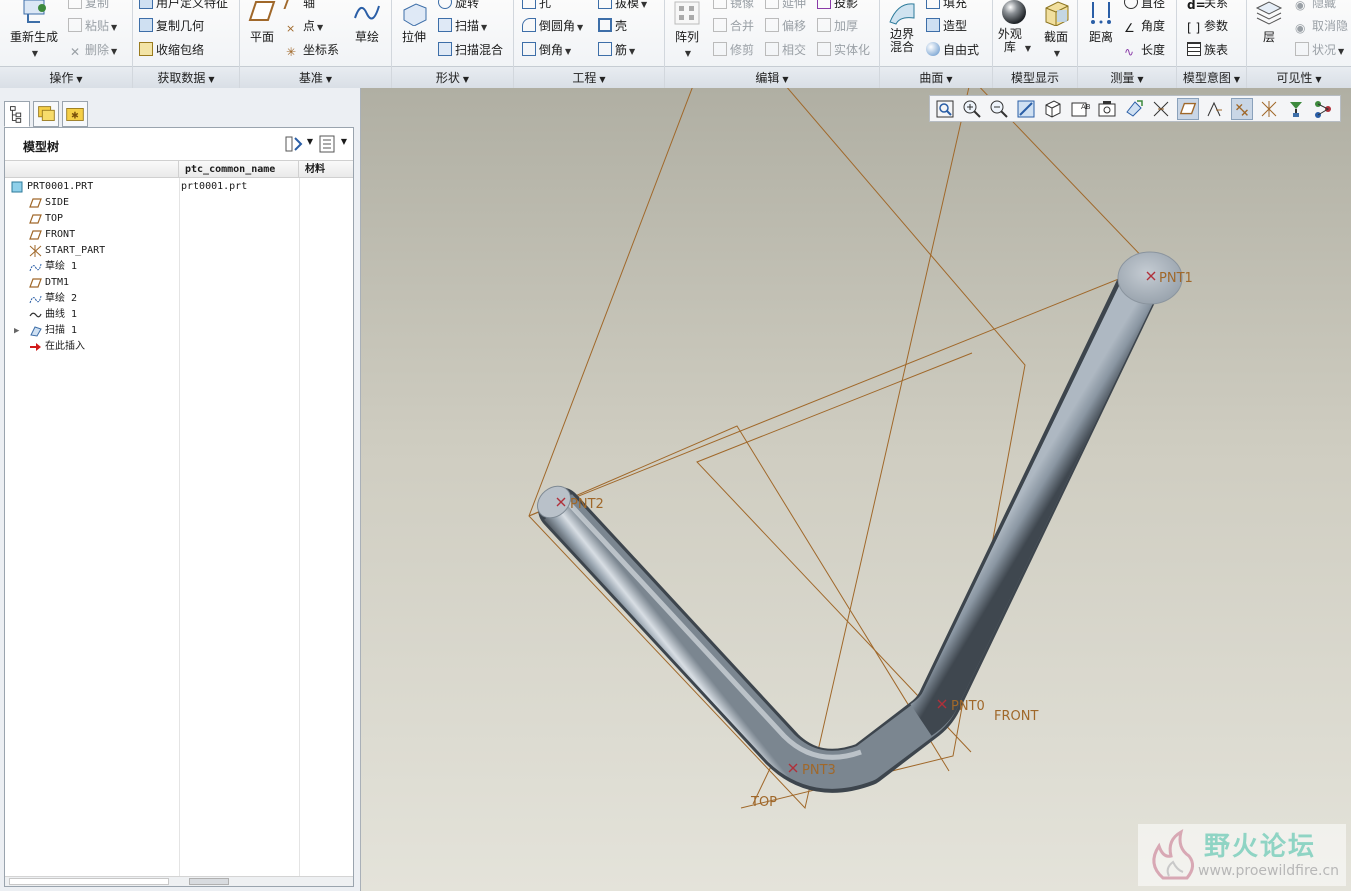 This screenshot has width=1351, height=891. I want to click on axis-display-icon, so click(1215, 109).